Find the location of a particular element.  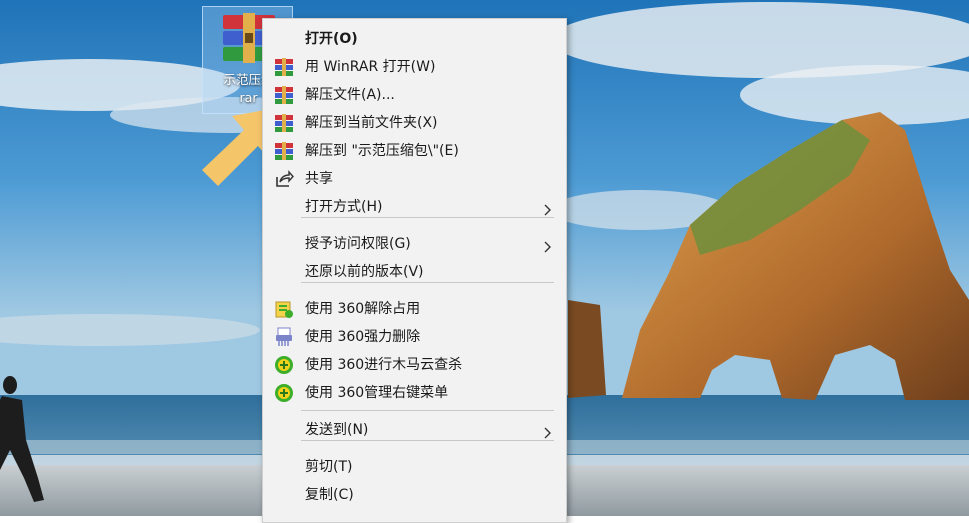

menu-360-unlock: 使用 360解除占用 is located at coordinates (414, 309).